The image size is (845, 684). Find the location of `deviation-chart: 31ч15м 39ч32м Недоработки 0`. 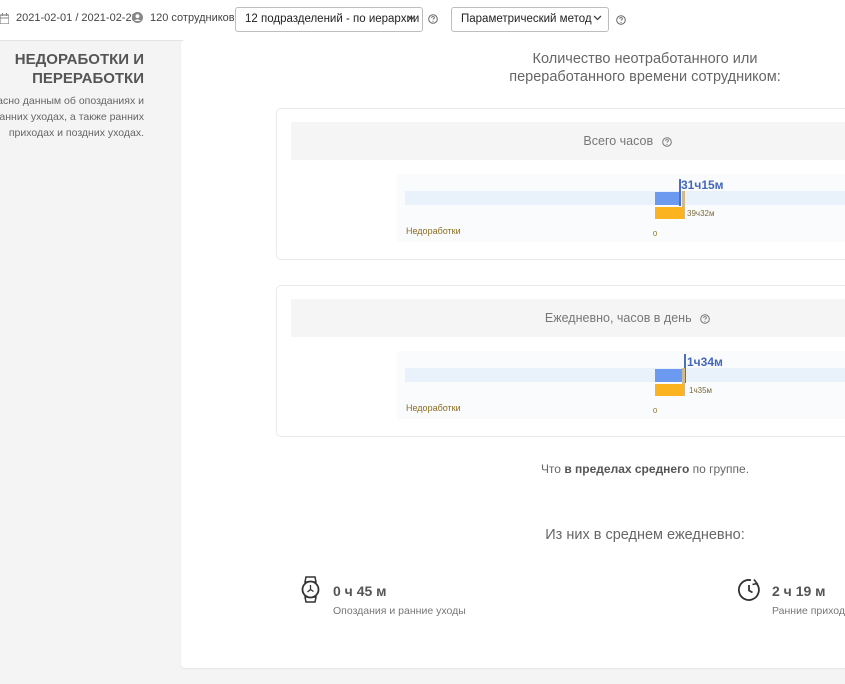

deviation-chart: 31ч15м 39ч32м Недоработки 0 is located at coordinates (621, 208).